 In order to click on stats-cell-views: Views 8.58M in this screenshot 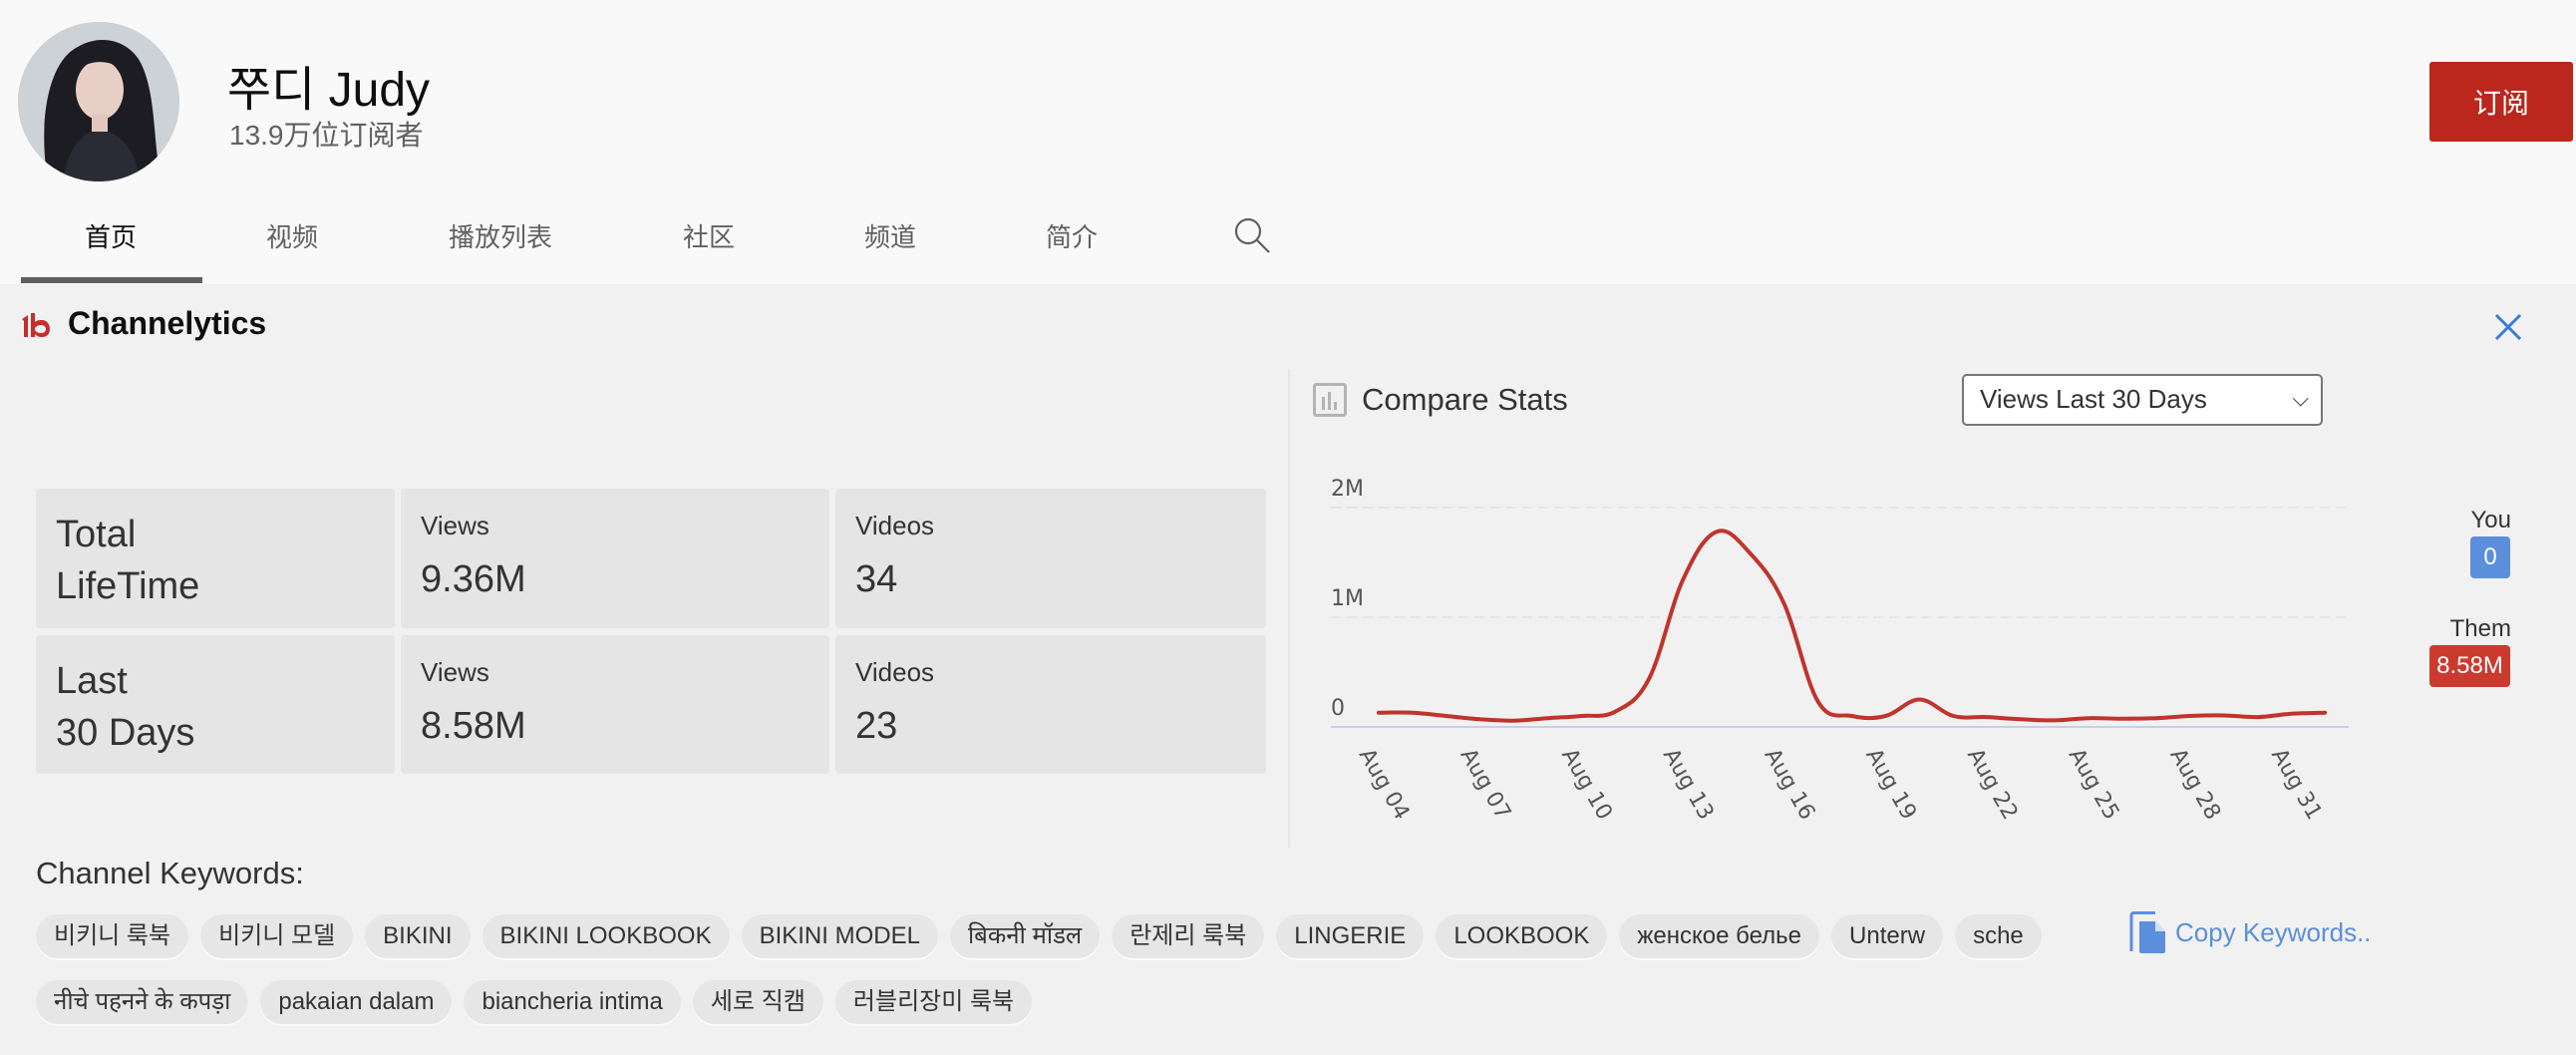, I will do `click(615, 704)`.